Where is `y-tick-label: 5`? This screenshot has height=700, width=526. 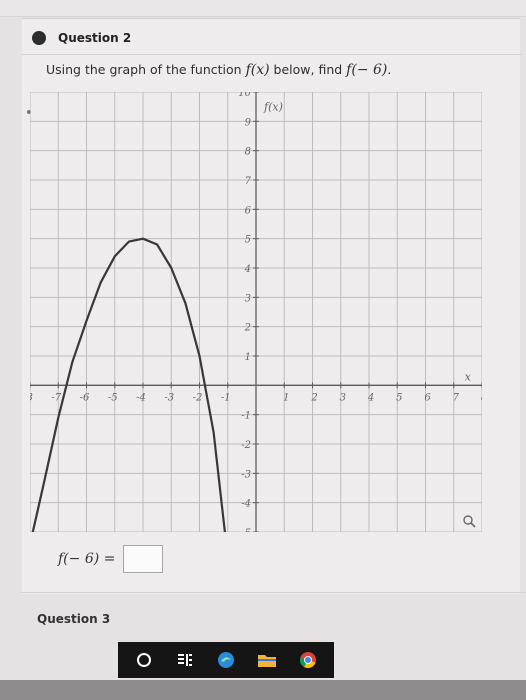 y-tick-label: 5 is located at coordinates (248, 240).